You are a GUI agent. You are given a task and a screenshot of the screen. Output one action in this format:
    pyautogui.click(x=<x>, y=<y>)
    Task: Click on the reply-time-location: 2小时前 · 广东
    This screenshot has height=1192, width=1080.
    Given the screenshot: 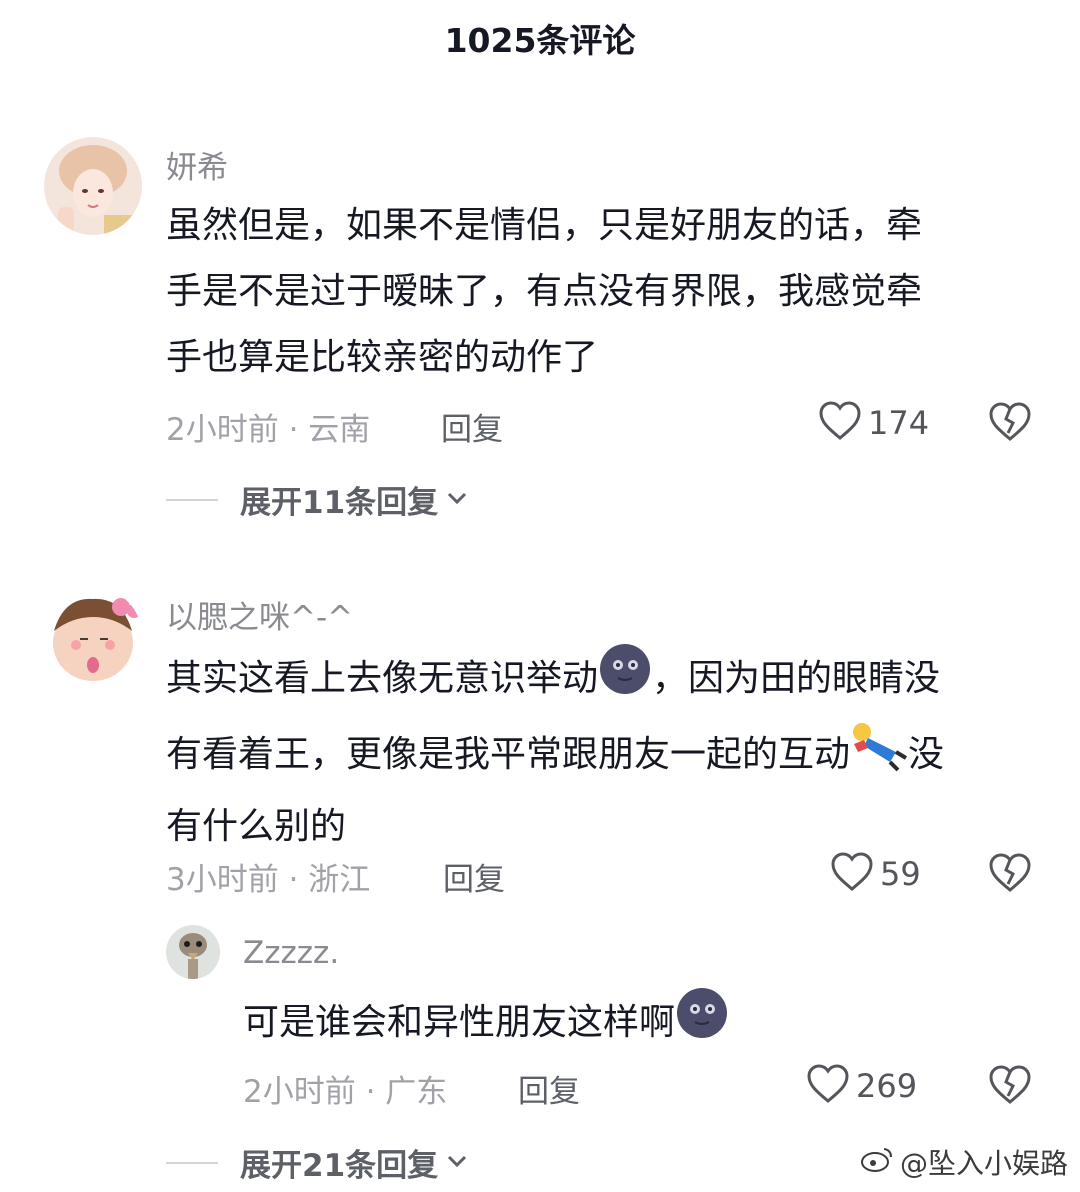 What is the action you would take?
    pyautogui.click(x=345, y=1092)
    